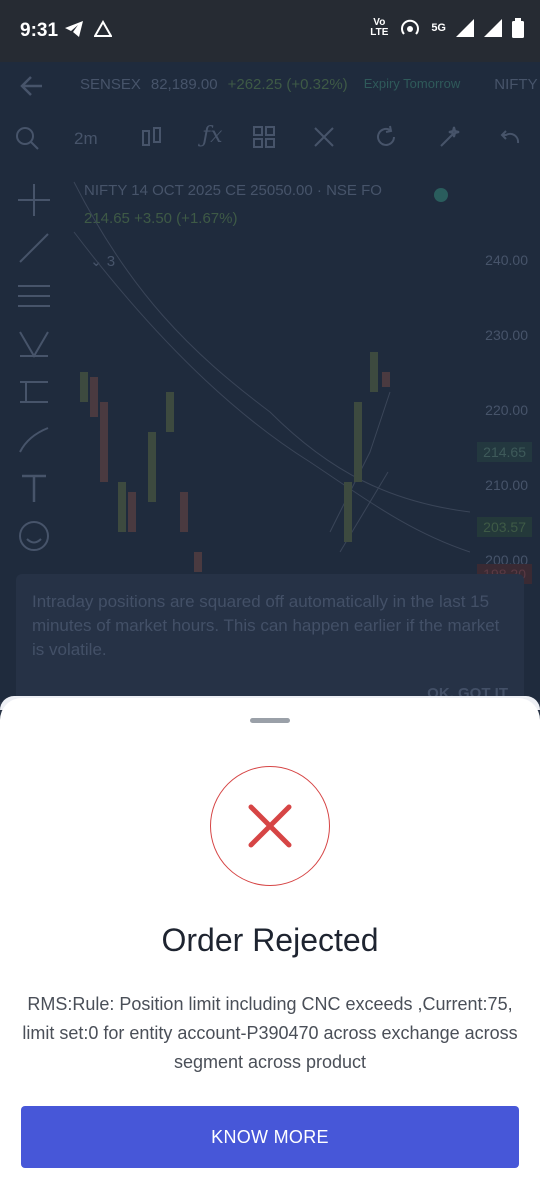 The width and height of the screenshot is (540, 1200). Describe the element at coordinates (152, 138) in the screenshot. I see `candlestick-icon` at that location.